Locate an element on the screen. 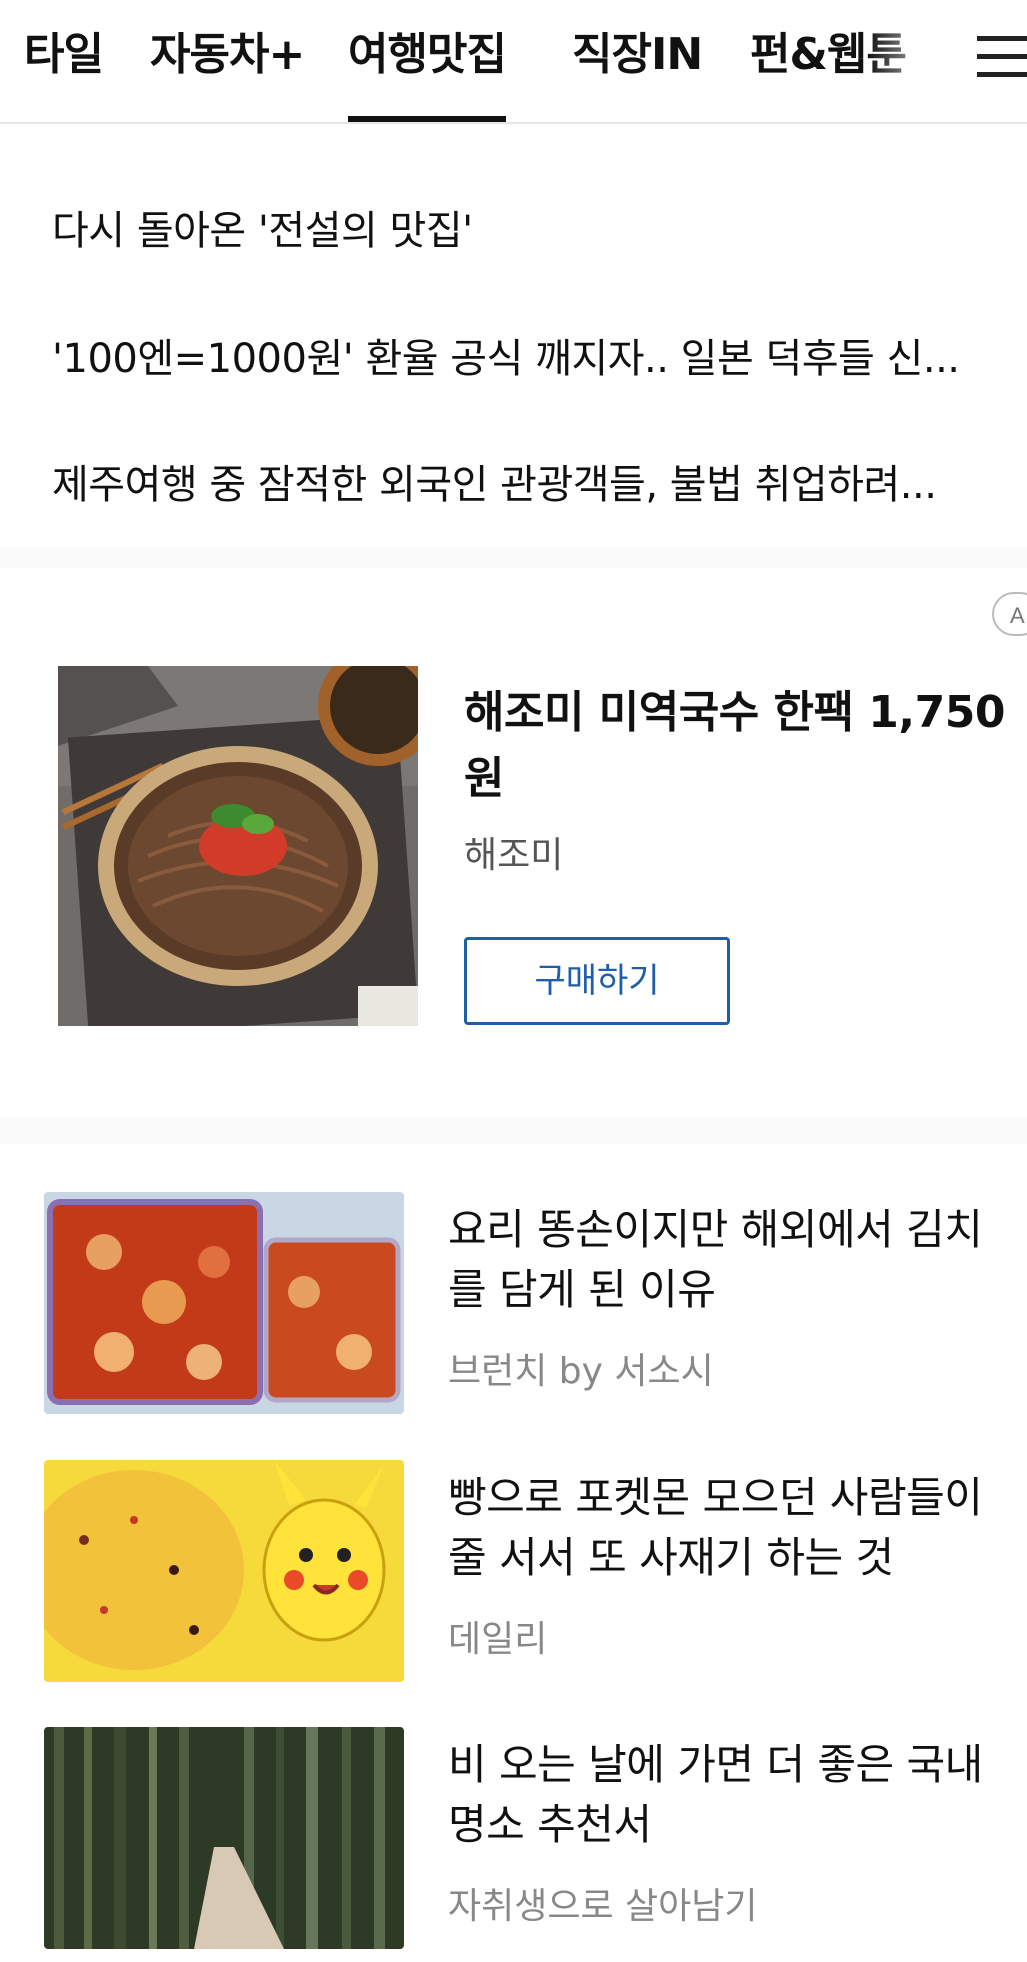 Image resolution: width=1027 pixels, height=1962 pixels. headline-item: 다시 돌아온 '전설의 맛집' is located at coordinates (539, 227).